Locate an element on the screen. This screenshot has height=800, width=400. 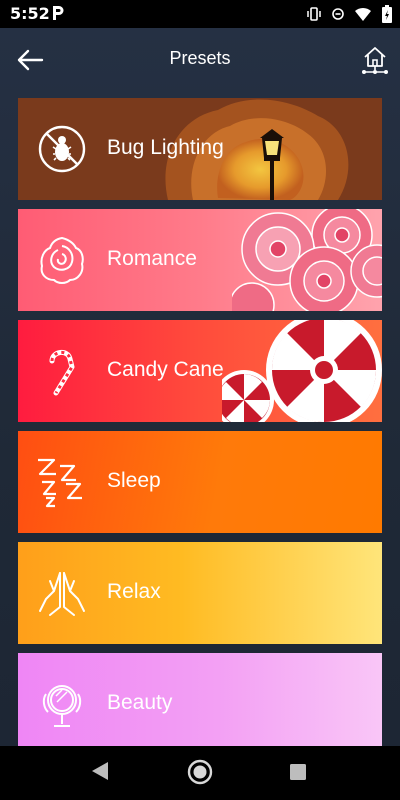
parking-app-icon is located at coordinates (58, 13).